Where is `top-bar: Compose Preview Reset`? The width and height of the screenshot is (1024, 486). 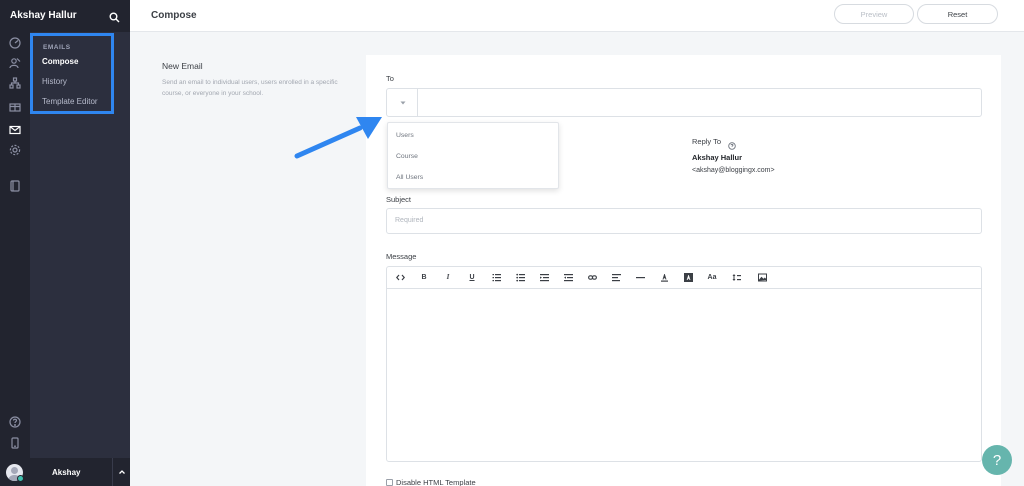 top-bar: Compose Preview Reset is located at coordinates (577, 16).